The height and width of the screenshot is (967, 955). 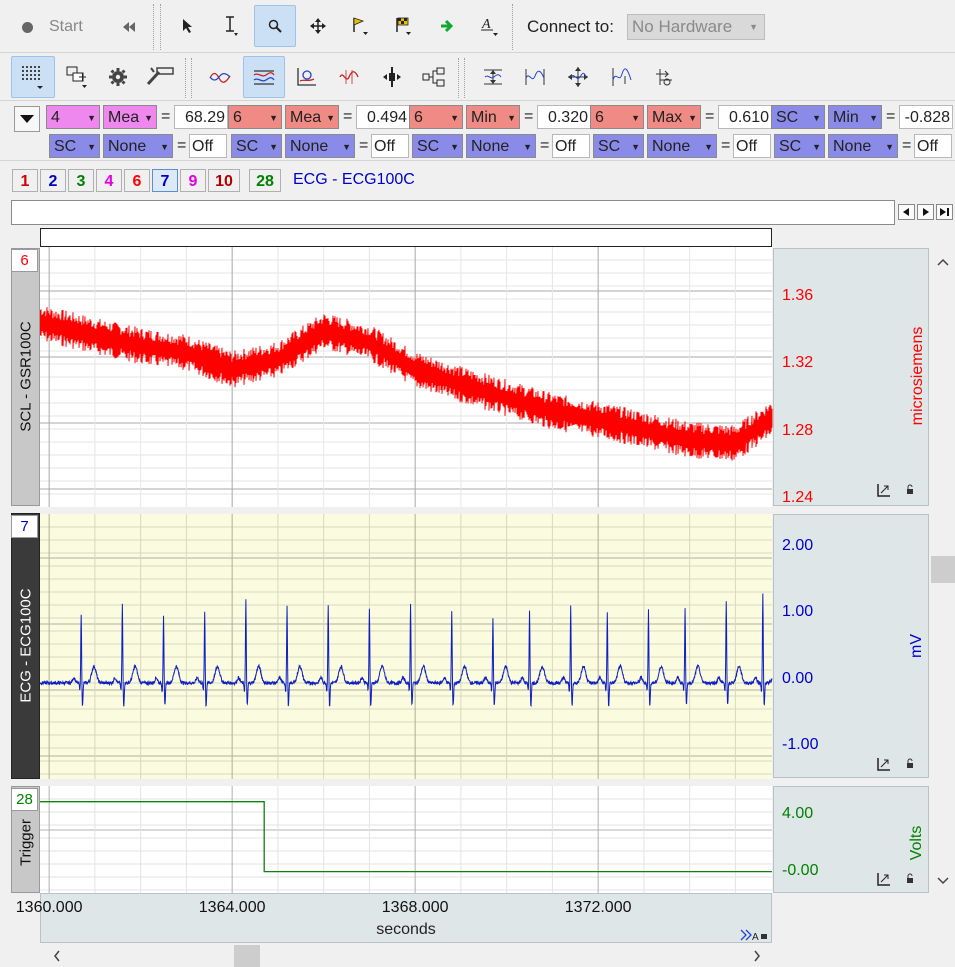 What do you see at coordinates (224, 180) in the screenshot?
I see `channel-tab-10: 10` at bounding box center [224, 180].